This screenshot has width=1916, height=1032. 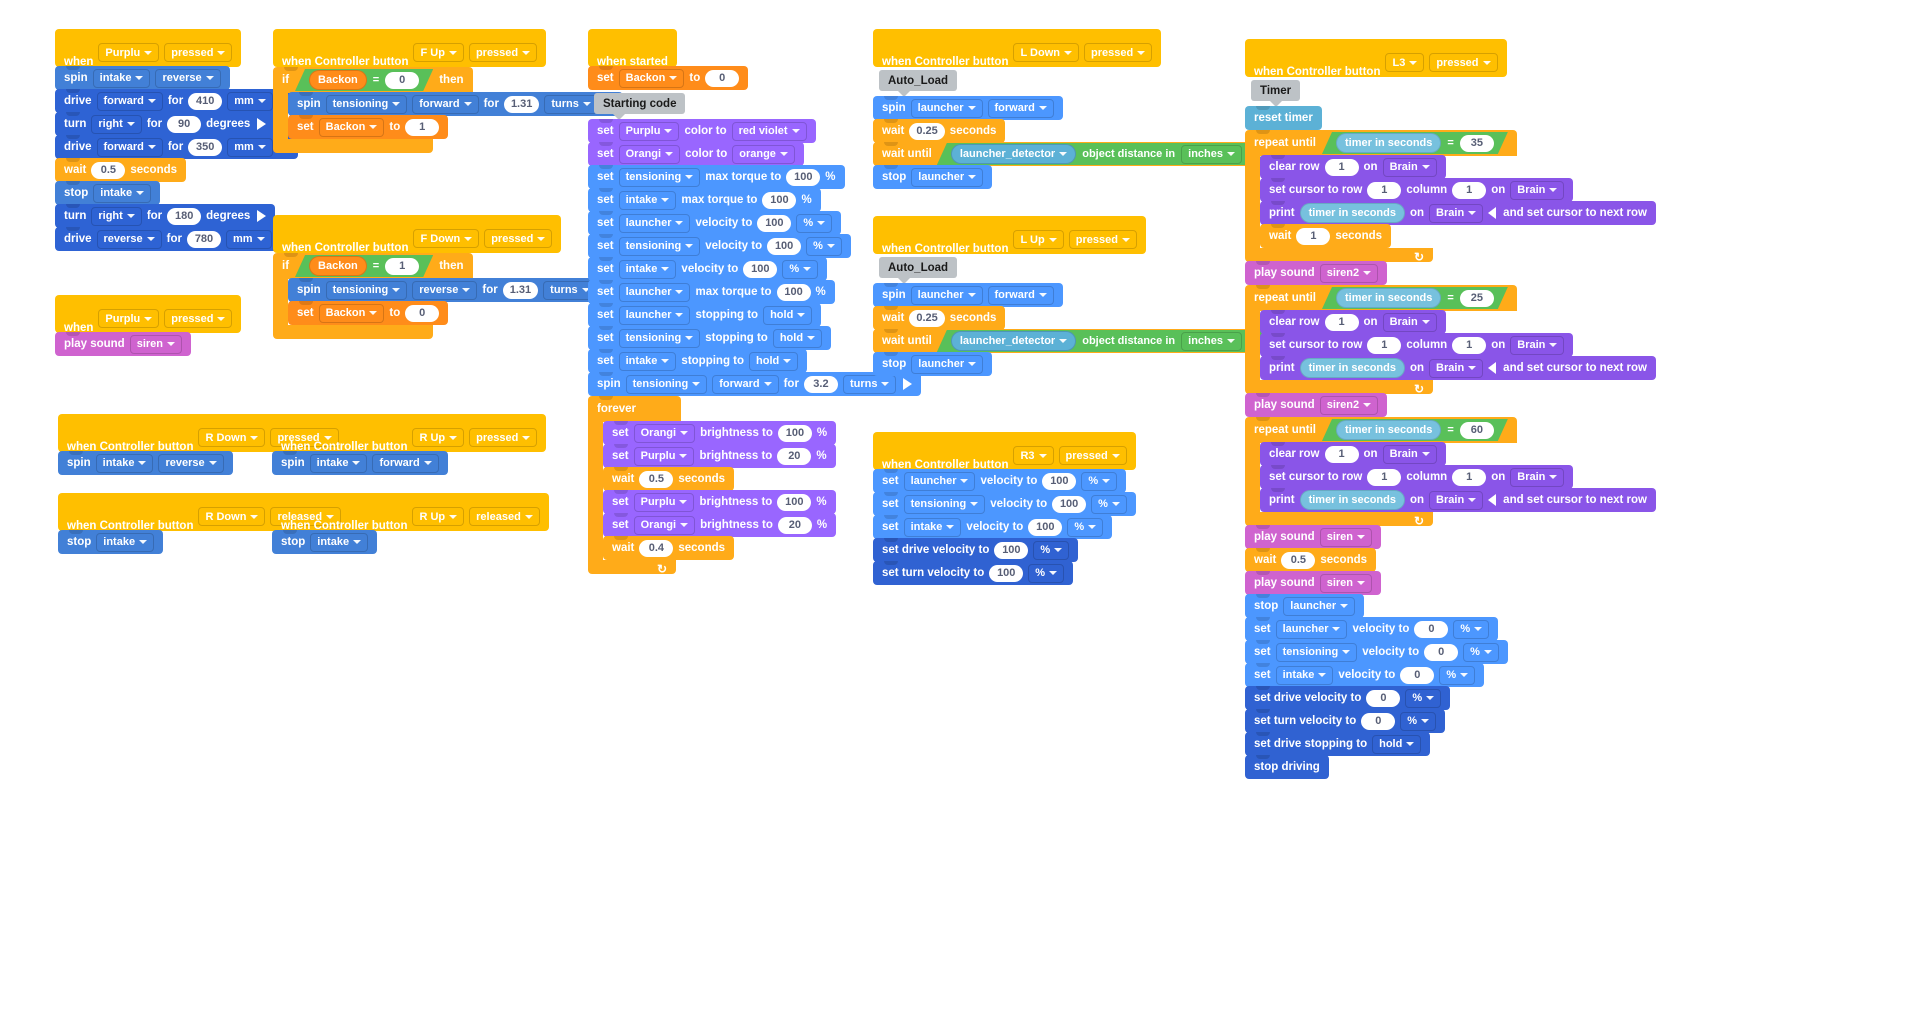 I want to click on play-icon, so click(x=908, y=384).